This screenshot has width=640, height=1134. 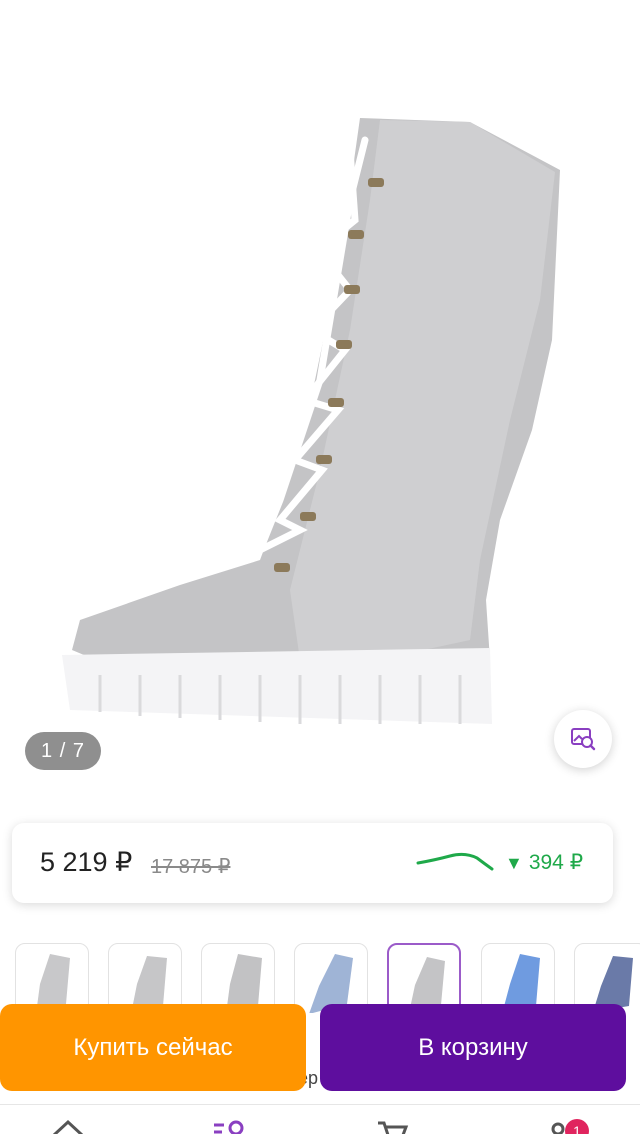 What do you see at coordinates (320, 1119) in the screenshot?
I see `bottom-tab-bar` at bounding box center [320, 1119].